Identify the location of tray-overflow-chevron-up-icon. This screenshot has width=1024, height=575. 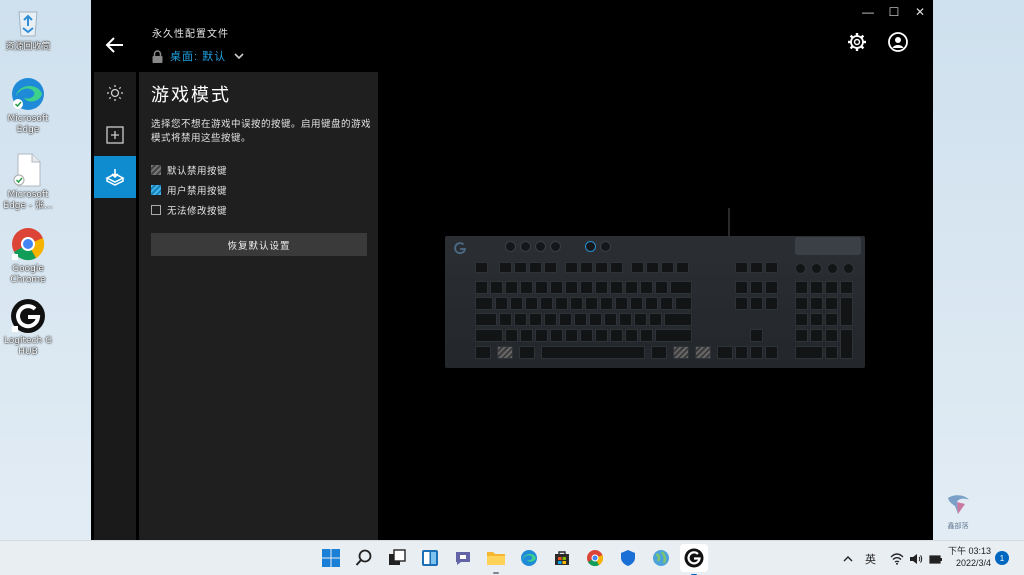
(851, 559).